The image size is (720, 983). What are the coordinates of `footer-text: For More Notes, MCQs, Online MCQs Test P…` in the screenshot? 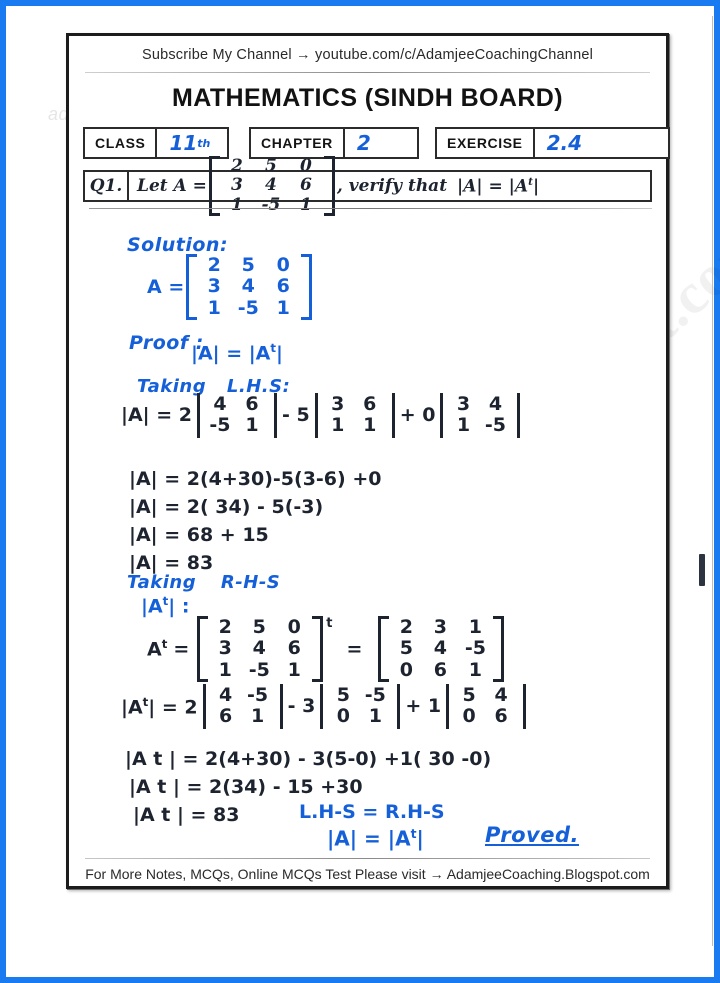 It's located at (367, 874).